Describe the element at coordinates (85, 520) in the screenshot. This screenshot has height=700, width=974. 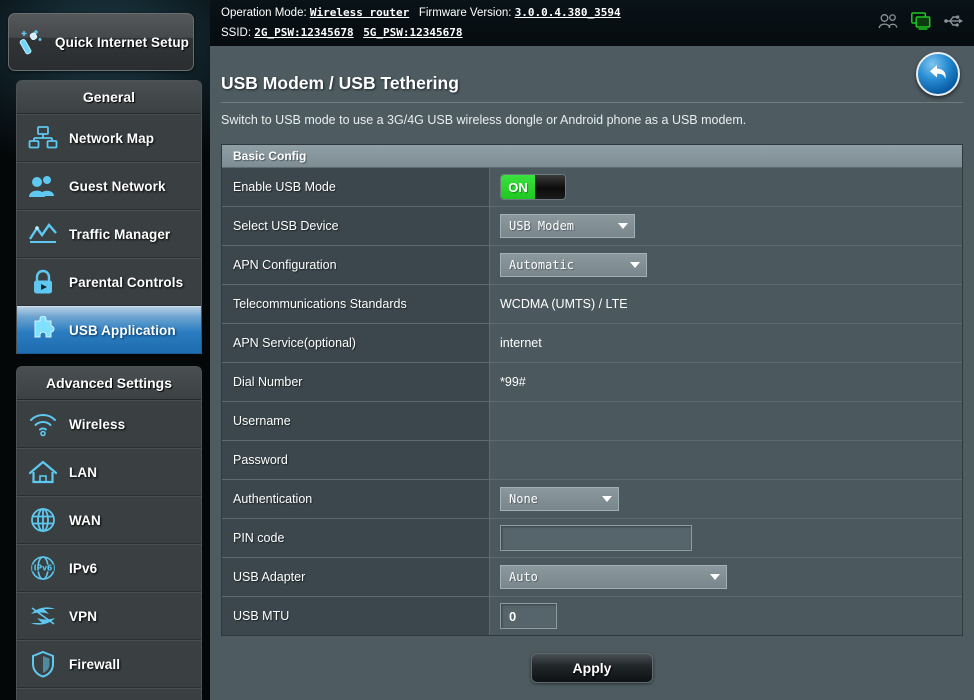
I see `sidebar-item-label: WAN` at that location.